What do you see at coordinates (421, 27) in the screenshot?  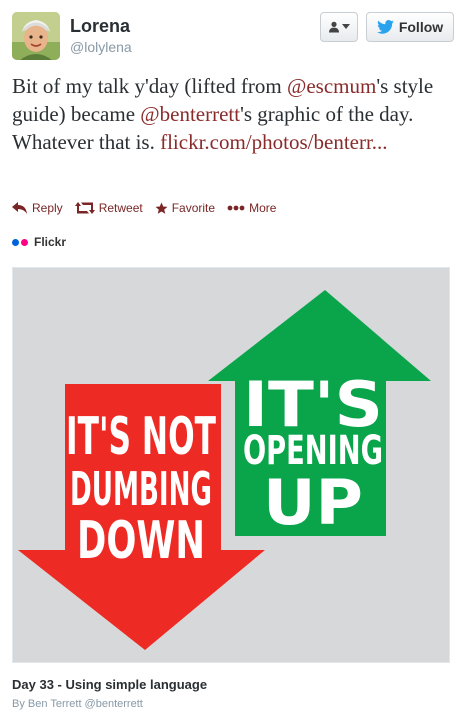 I see `follow-label: Follow` at bounding box center [421, 27].